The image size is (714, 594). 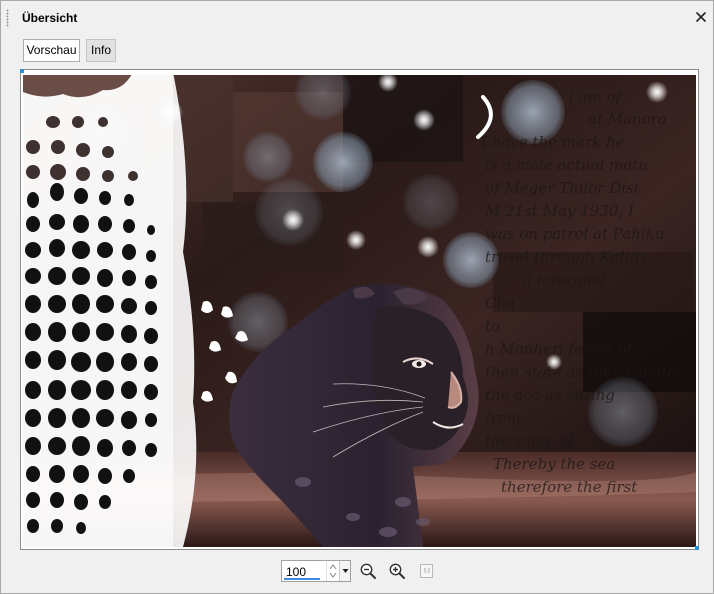 I want to click on title-bar: Übersicht, so click(x=357, y=17).